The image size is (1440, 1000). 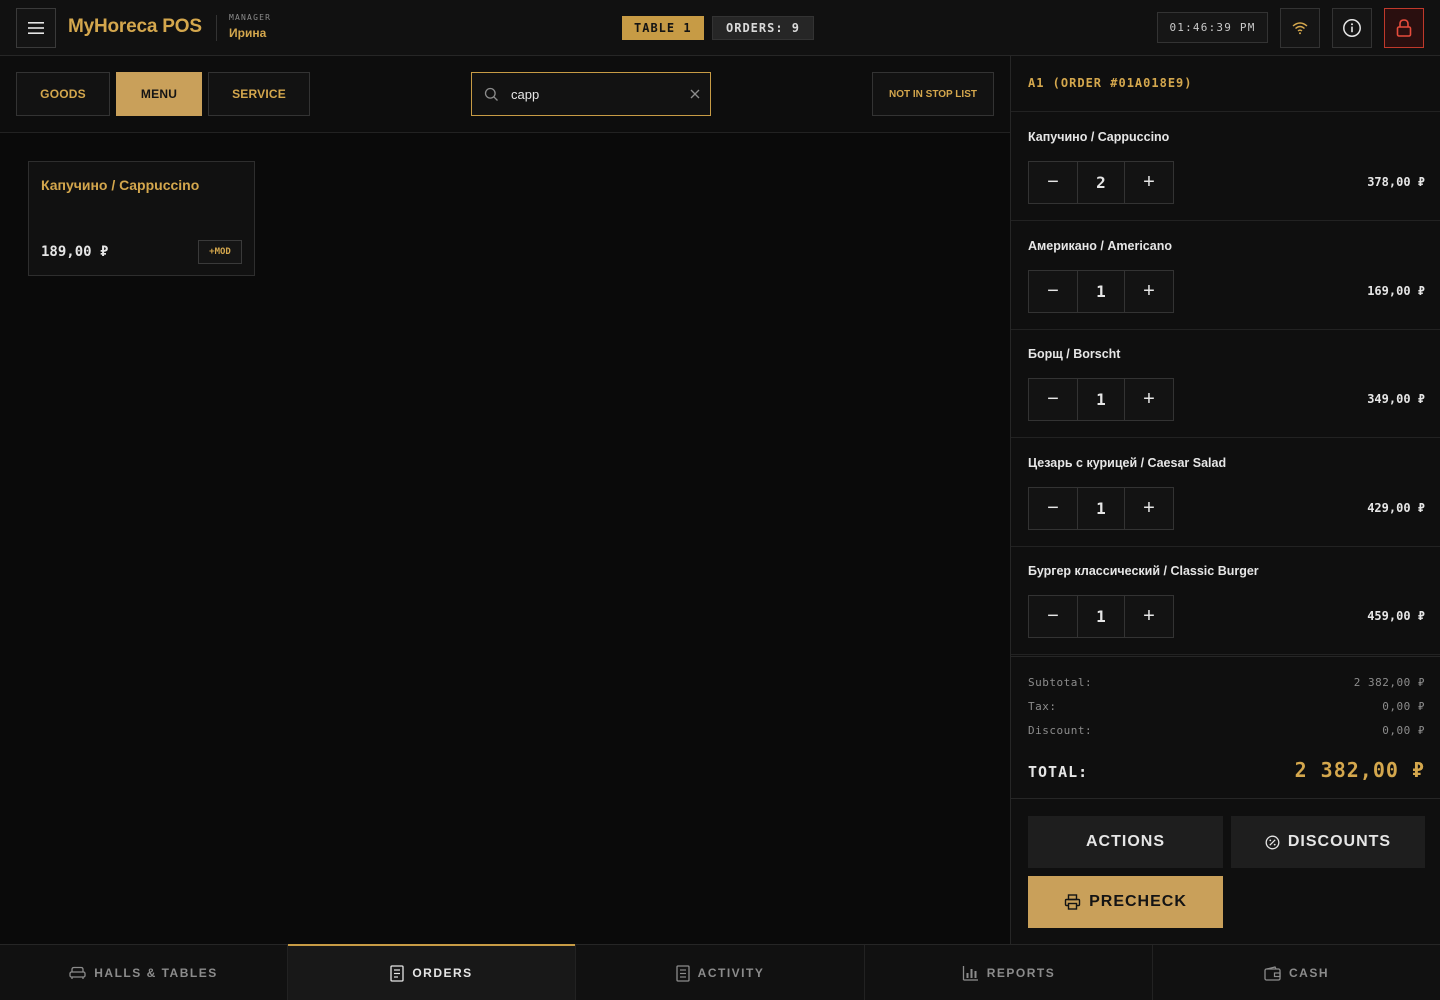 What do you see at coordinates (663, 28) in the screenshot?
I see `table-badge: TABLE 1` at bounding box center [663, 28].